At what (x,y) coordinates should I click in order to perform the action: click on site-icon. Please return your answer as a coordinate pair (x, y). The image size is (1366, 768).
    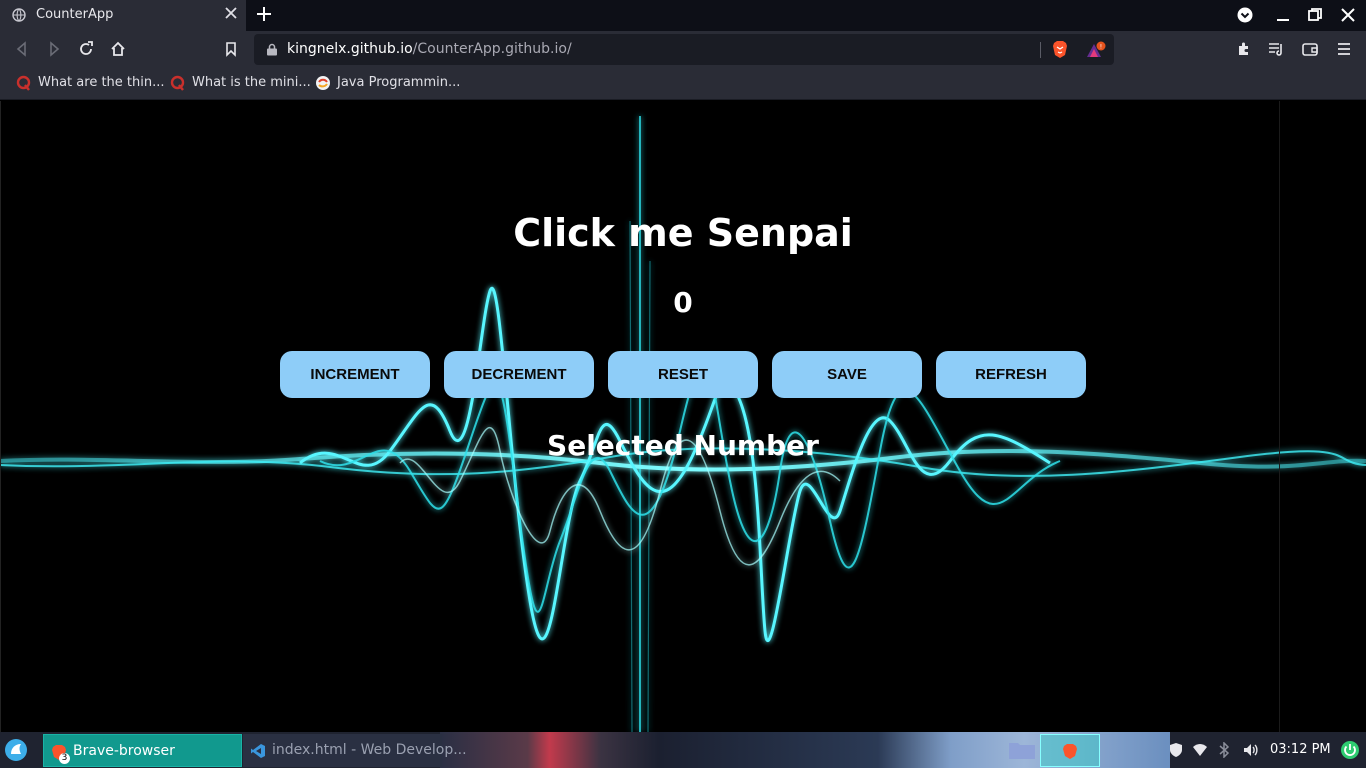
    Looking at the image, I should click on (323, 83).